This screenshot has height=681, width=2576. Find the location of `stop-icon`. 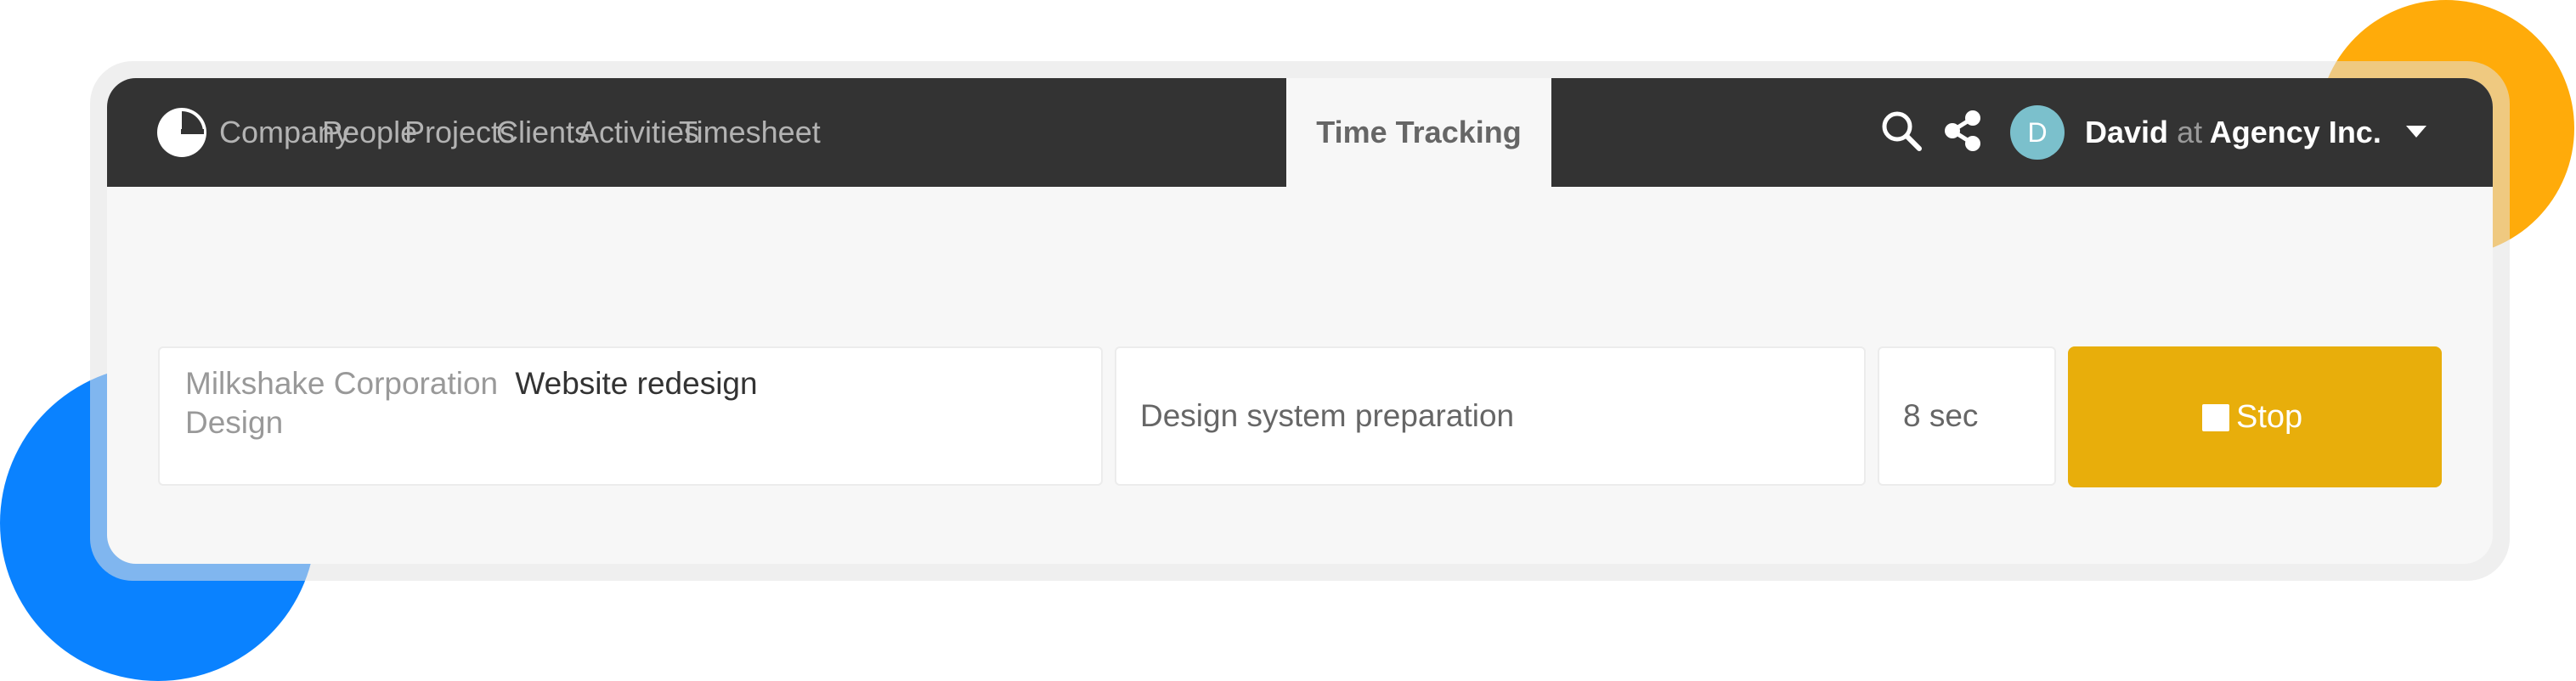

stop-icon is located at coordinates (2216, 417).